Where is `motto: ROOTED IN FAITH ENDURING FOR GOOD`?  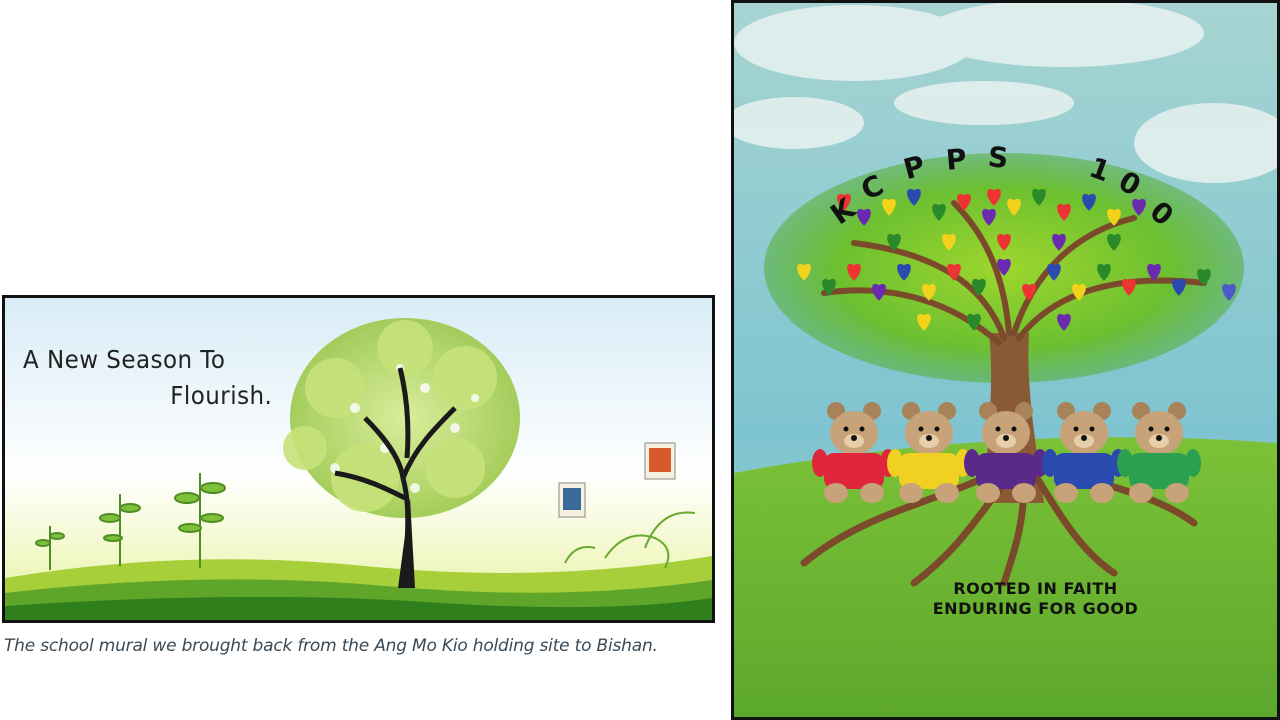 motto: ROOTED IN FAITH ENDURING FOR GOOD is located at coordinates (1005, 599).